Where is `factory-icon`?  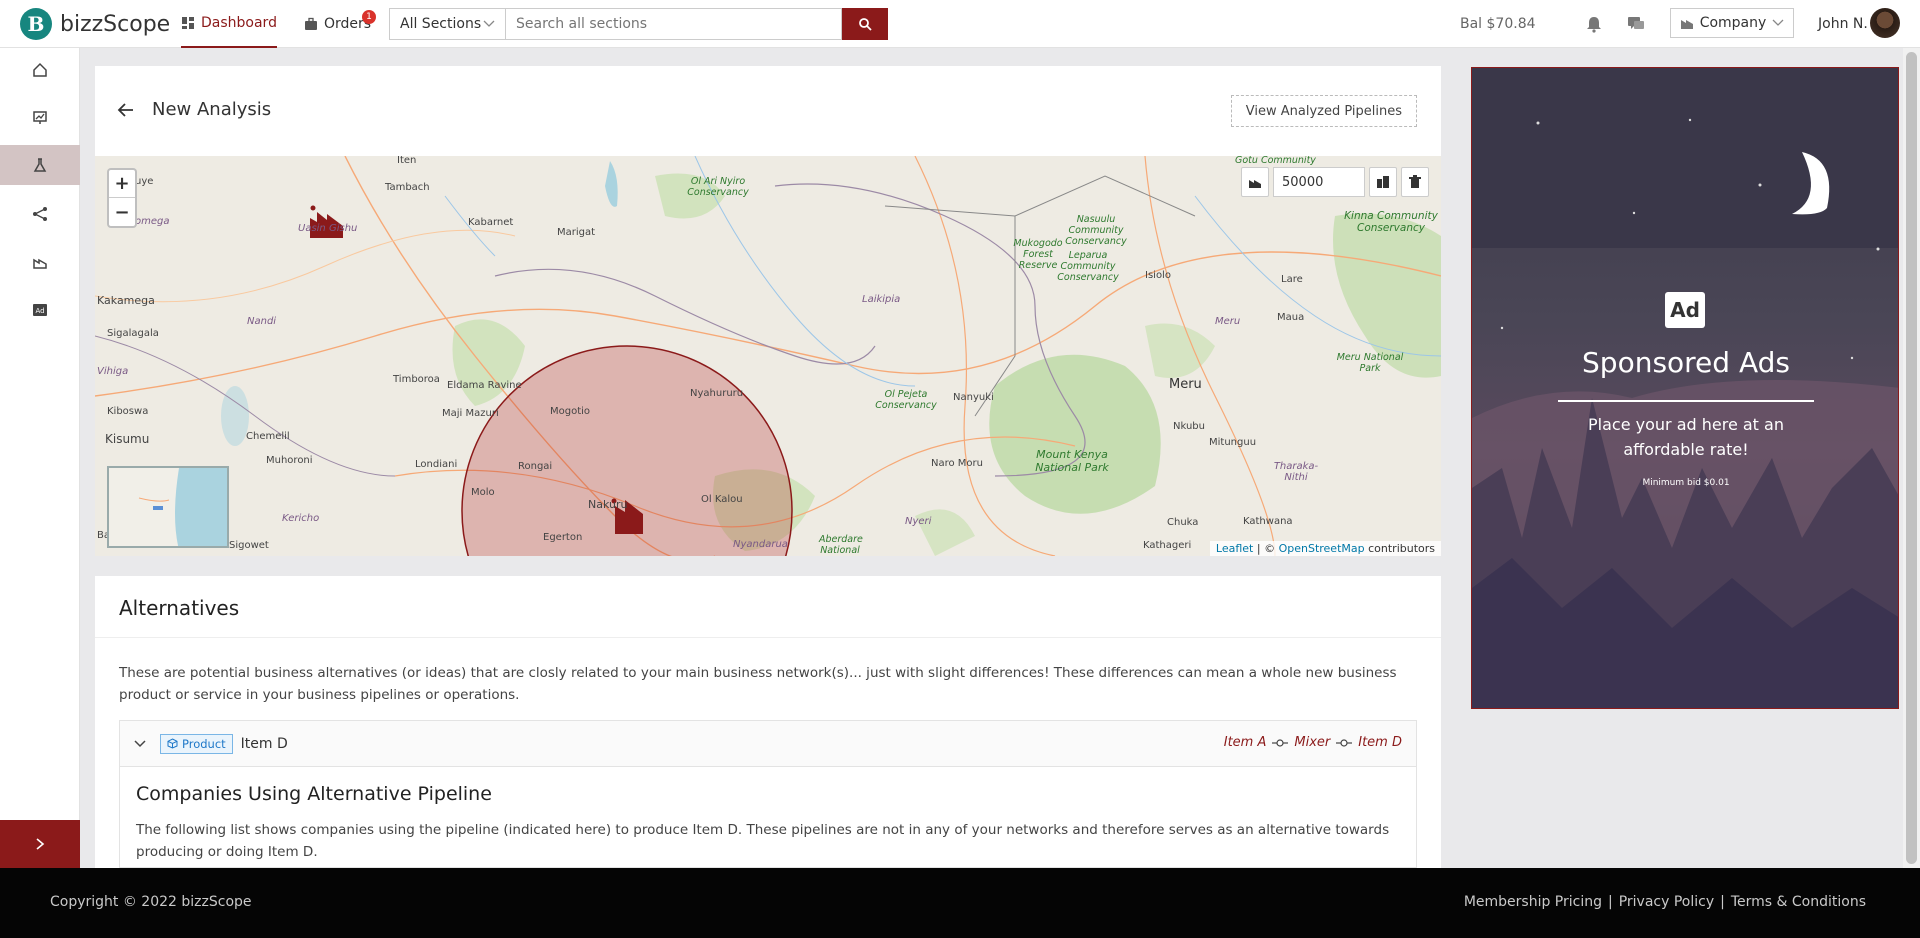 factory-icon is located at coordinates (40, 263).